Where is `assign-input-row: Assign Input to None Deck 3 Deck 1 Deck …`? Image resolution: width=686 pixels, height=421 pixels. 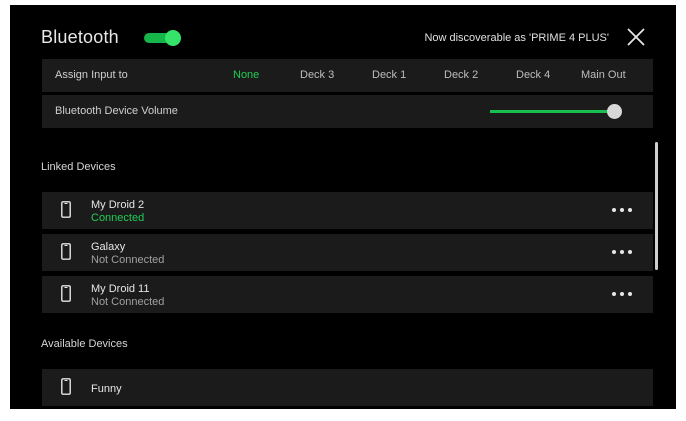
assign-input-row: Assign Input to None Deck 3 Deck 1 Deck … is located at coordinates (347, 75).